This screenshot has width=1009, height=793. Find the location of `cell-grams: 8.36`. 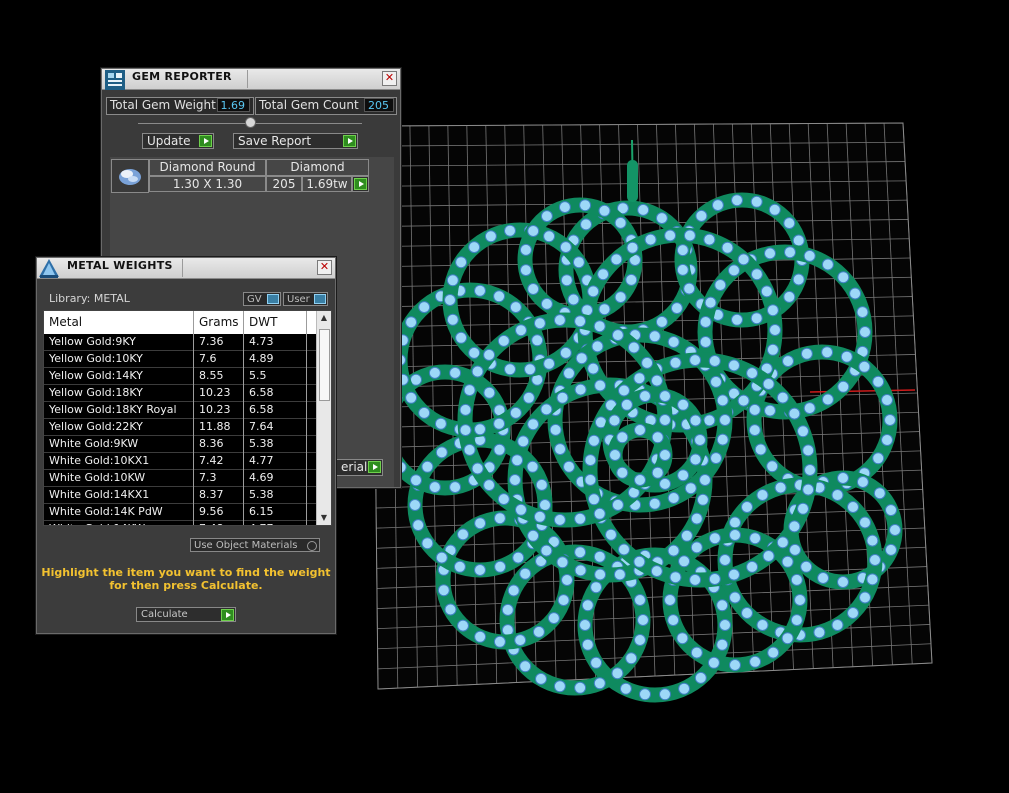

cell-grams: 8.36 is located at coordinates (211, 443).